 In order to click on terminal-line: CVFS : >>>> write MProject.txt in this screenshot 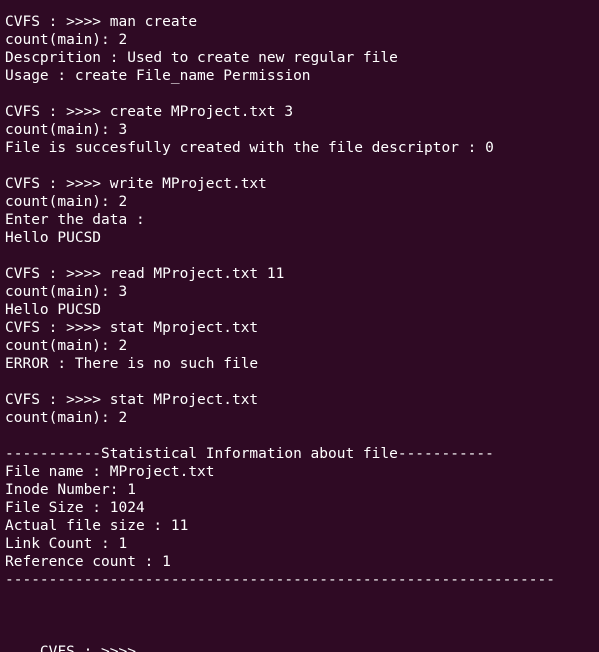, I will do `click(136, 184)`.